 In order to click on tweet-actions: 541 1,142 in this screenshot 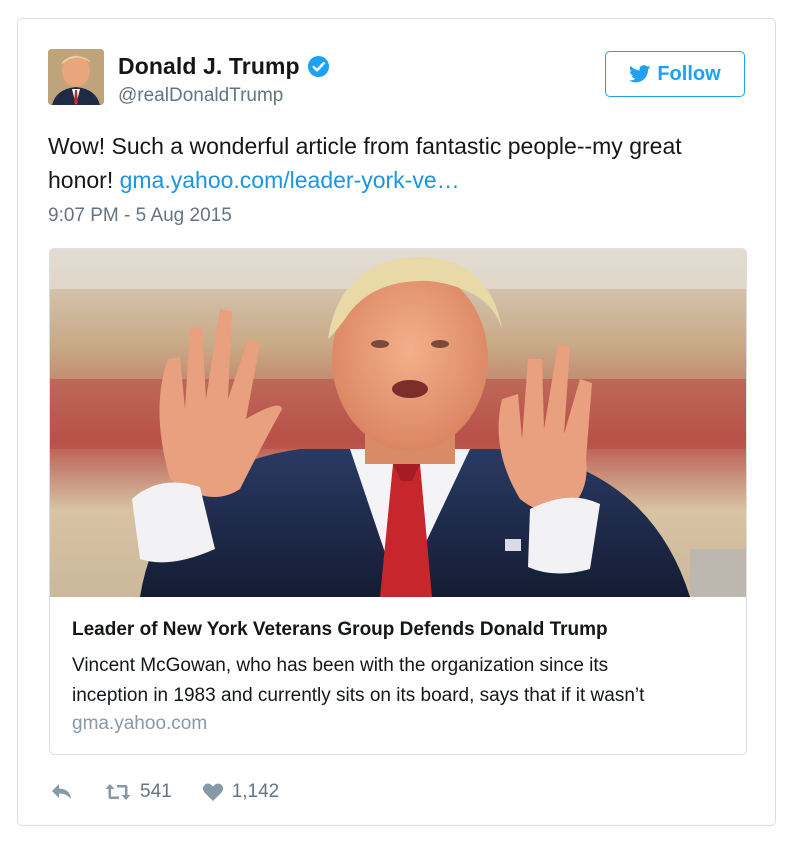, I will do `click(164, 792)`.